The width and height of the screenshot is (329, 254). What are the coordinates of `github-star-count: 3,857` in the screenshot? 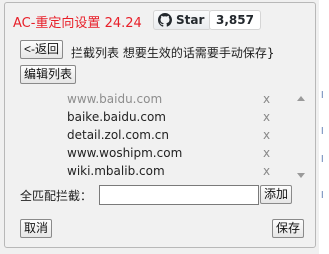 It's located at (235, 20).